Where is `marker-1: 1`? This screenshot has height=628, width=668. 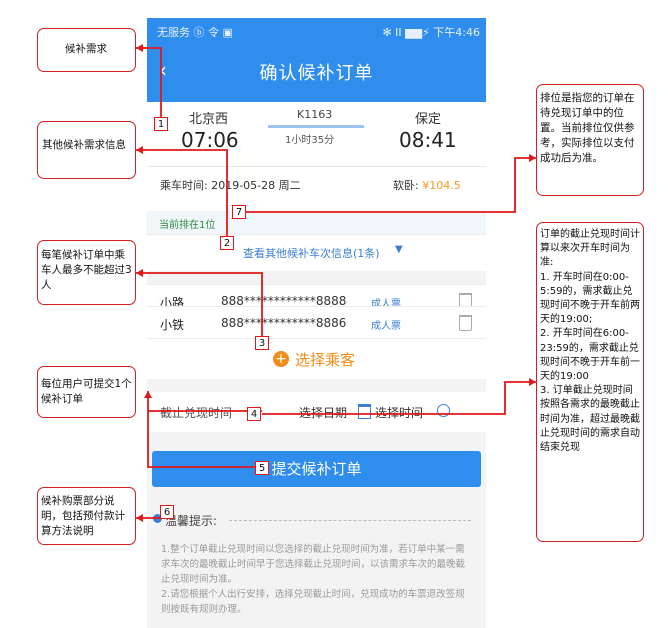
marker-1: 1 is located at coordinates (161, 124).